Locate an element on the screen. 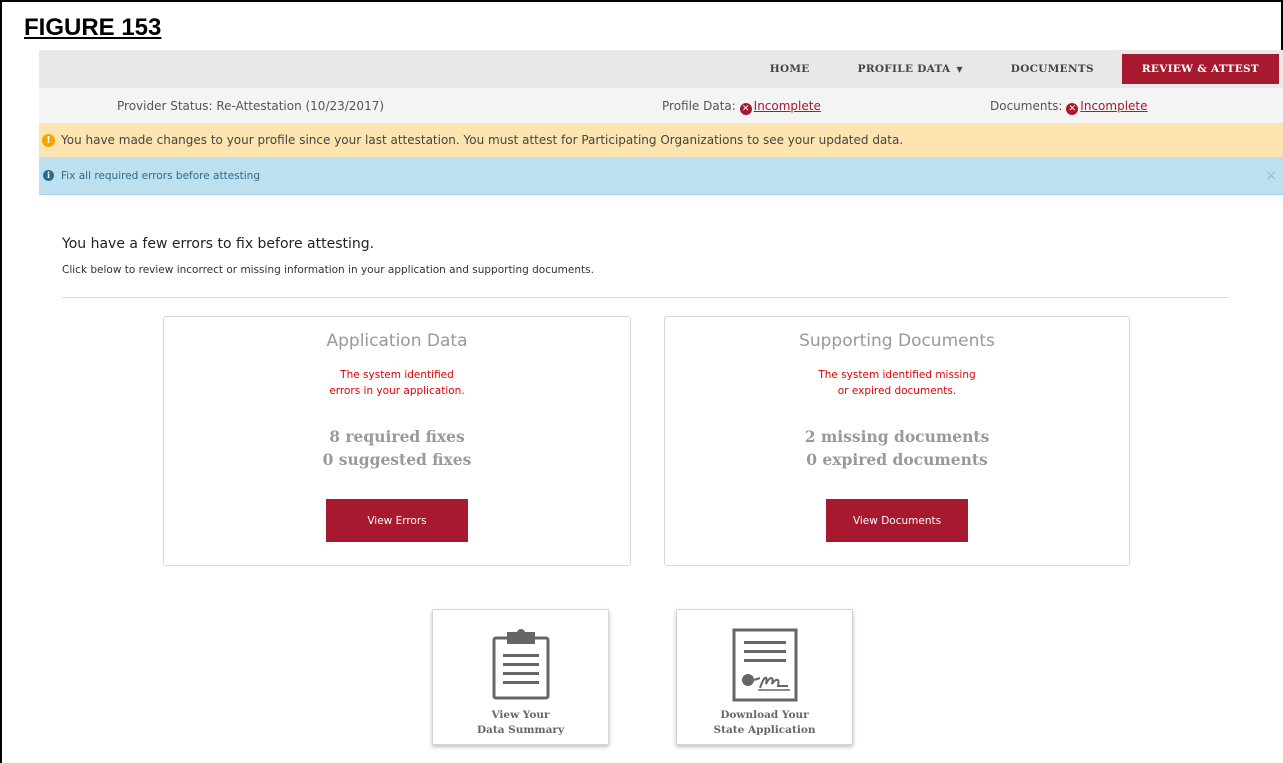  documents-counts: 2 missing documents 0 expired documents is located at coordinates (897, 448).